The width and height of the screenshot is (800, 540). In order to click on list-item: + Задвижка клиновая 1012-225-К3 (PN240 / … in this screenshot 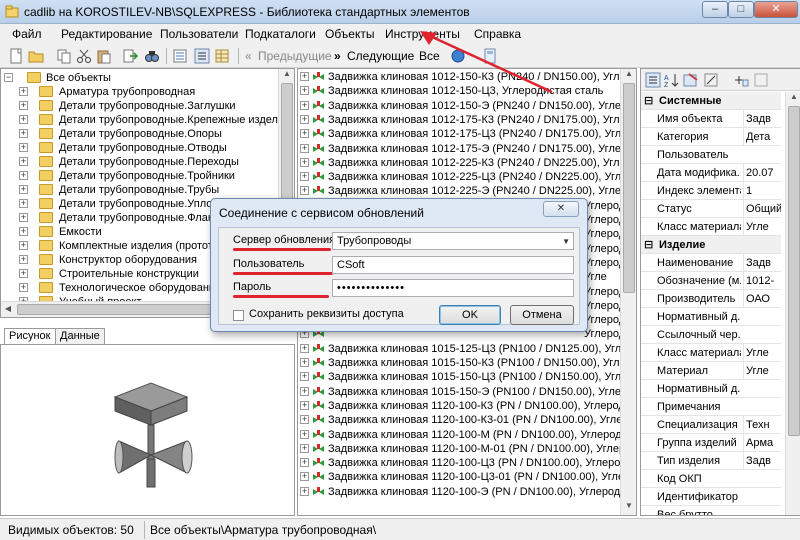, I will do `click(467, 163)`.